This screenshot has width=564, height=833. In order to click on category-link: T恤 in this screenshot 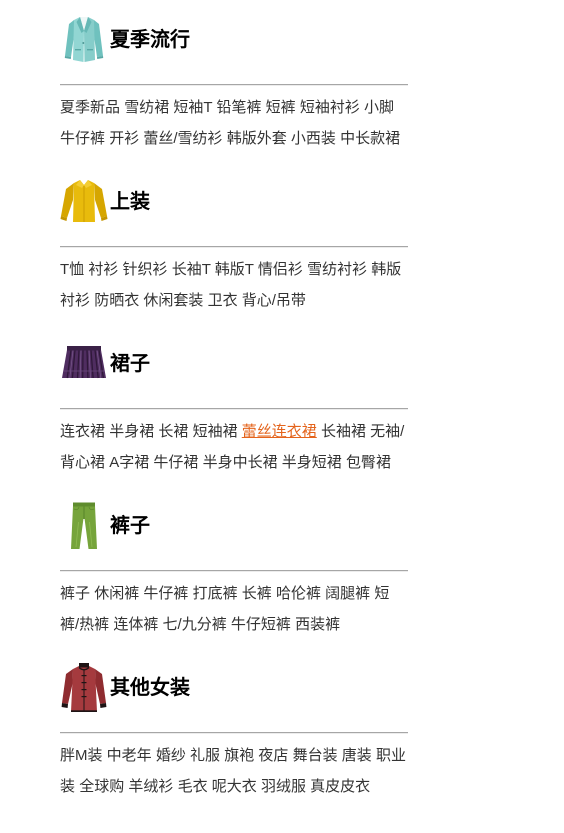, I will do `click(72, 269)`.